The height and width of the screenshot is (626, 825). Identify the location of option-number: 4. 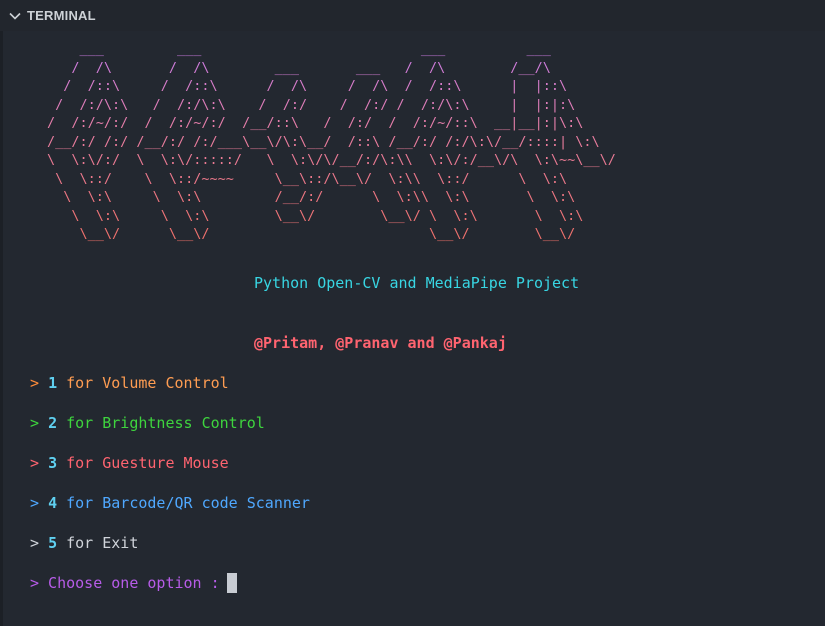
(53, 503).